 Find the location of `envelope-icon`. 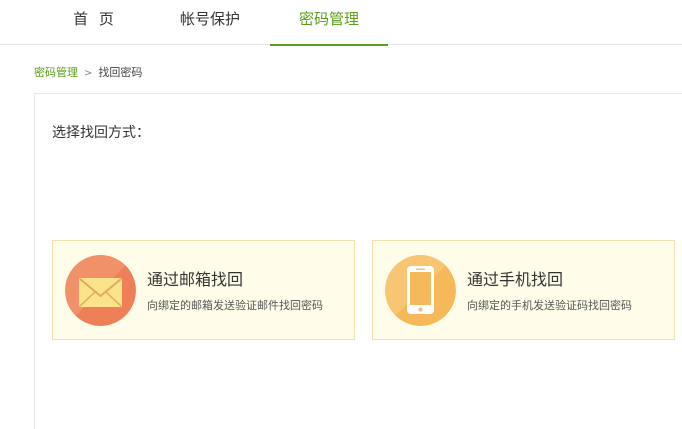

envelope-icon is located at coordinates (100, 290).